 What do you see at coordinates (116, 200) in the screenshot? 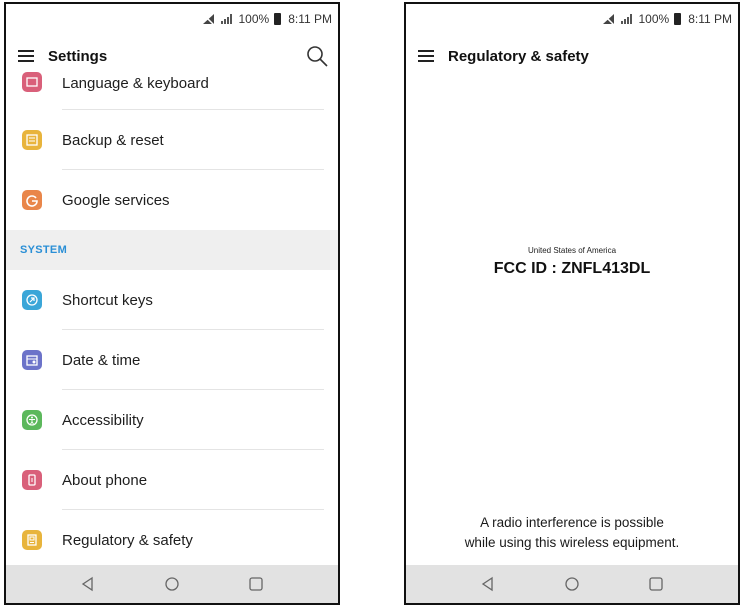
I see `item-label: Google services` at bounding box center [116, 200].